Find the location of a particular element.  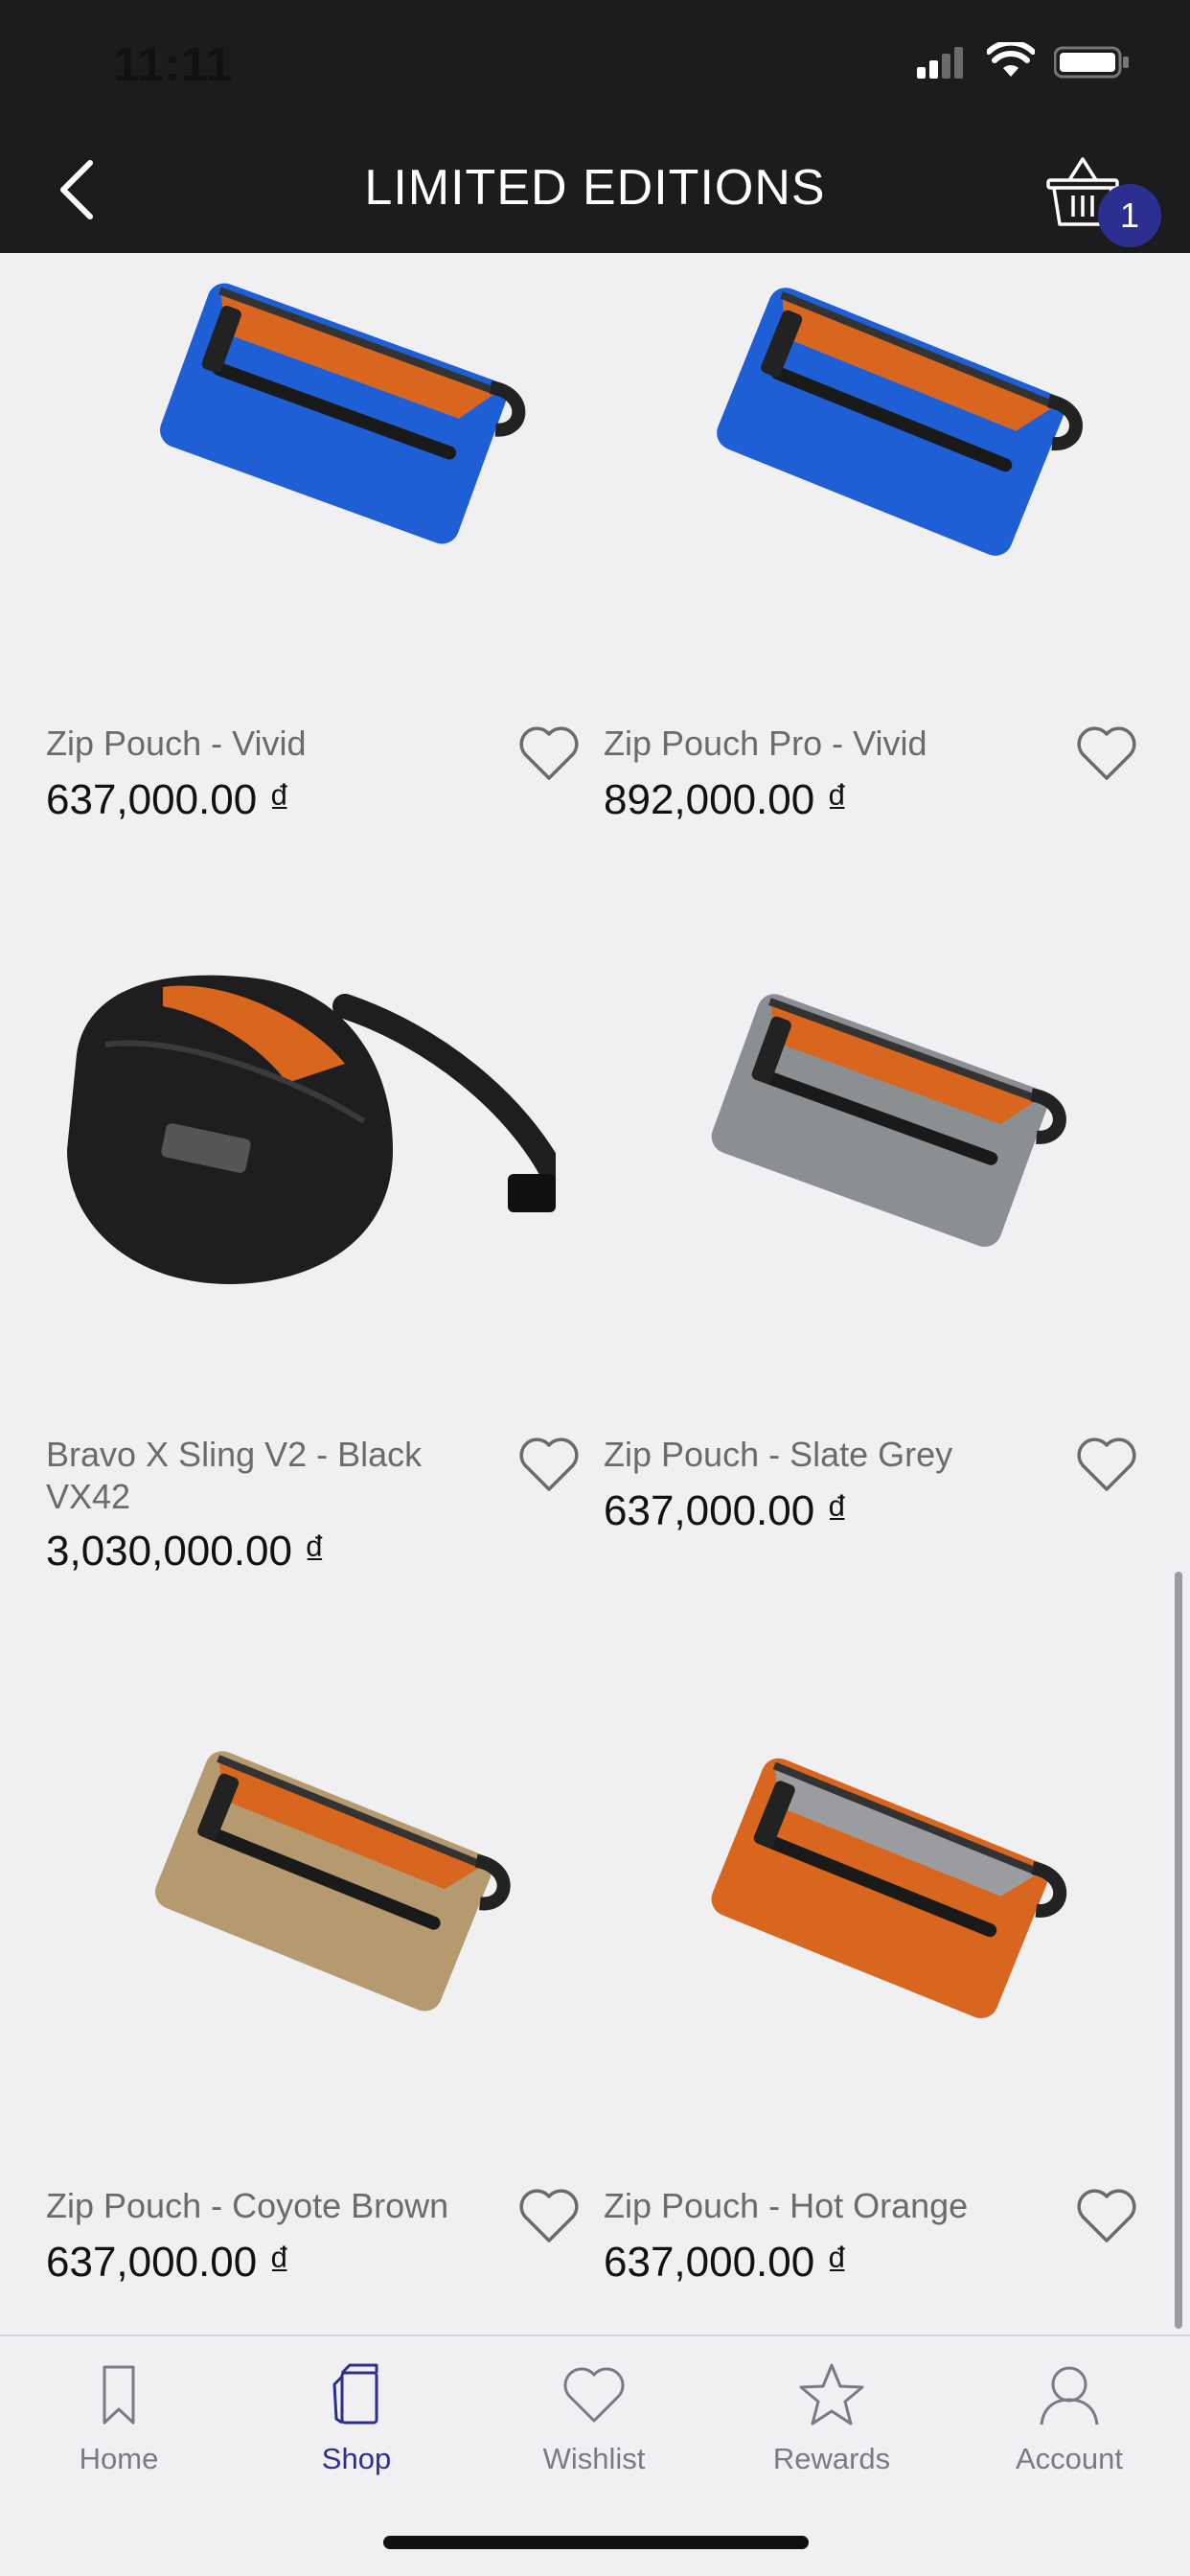

tab-wishlist: Wishlist is located at coordinates (594, 2428).